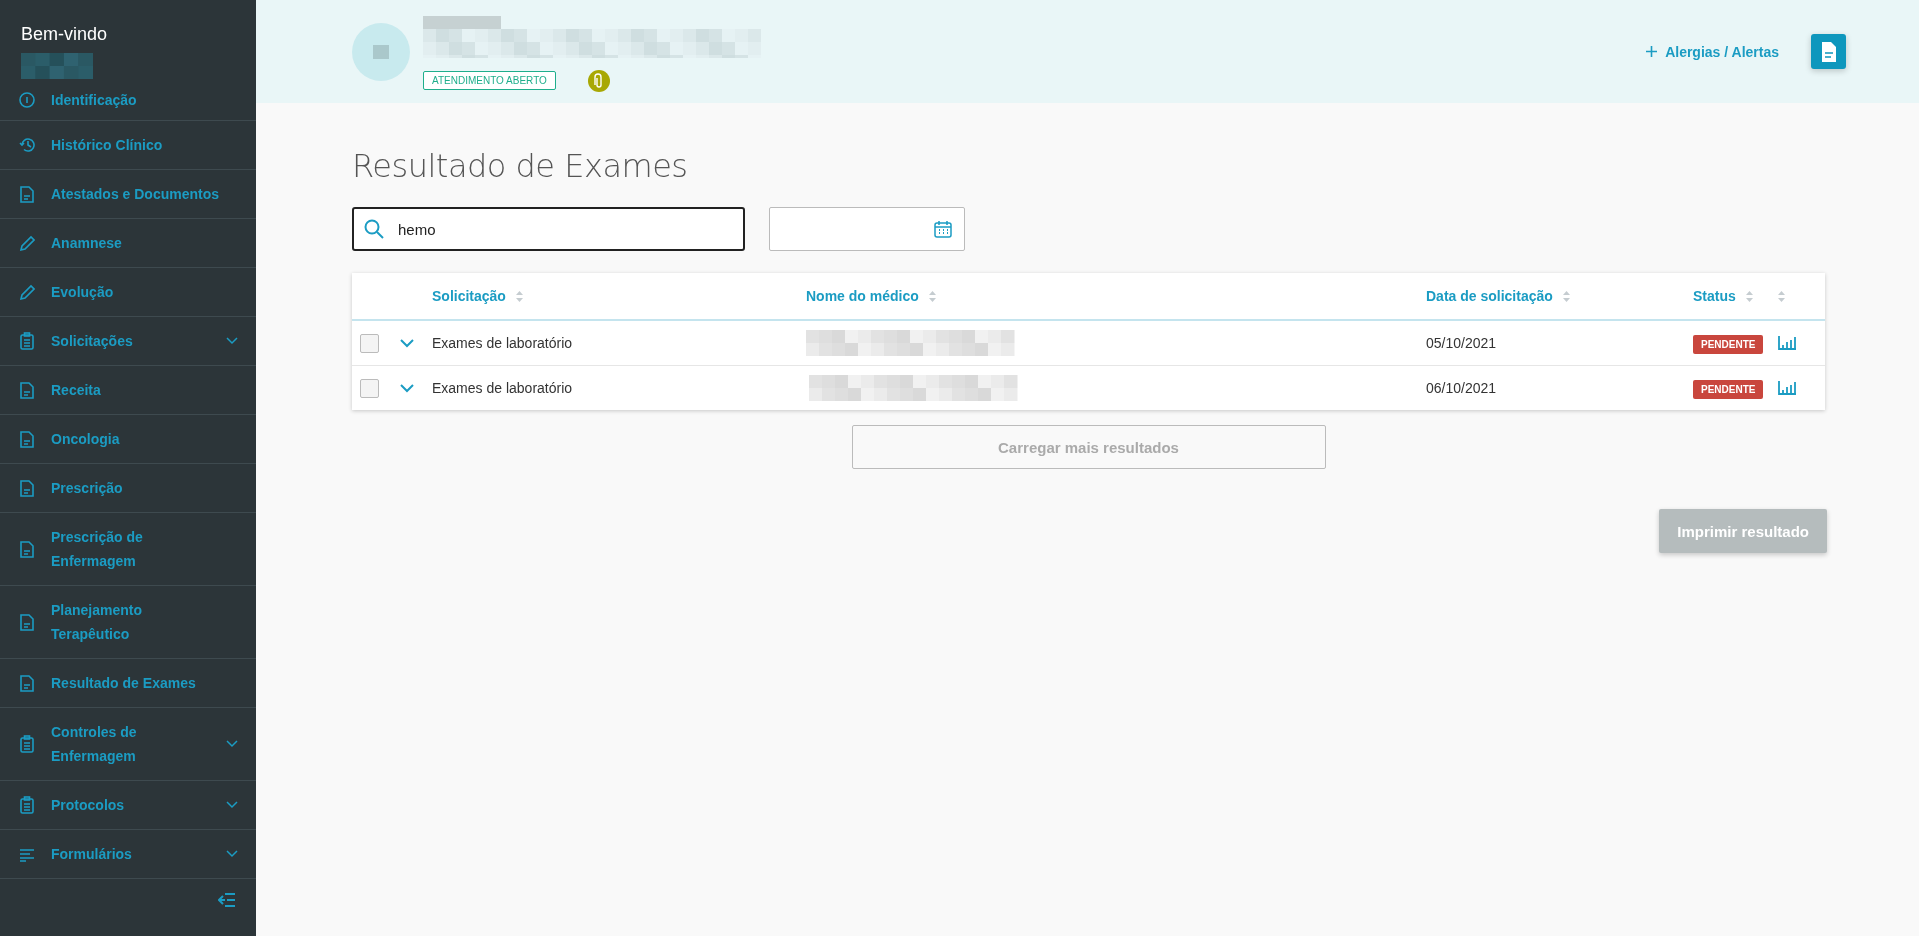 Image resolution: width=1919 pixels, height=936 pixels. Describe the element at coordinates (128, 622) in the screenshot. I see `sidebar-item: Planejamento Terapêutico` at that location.